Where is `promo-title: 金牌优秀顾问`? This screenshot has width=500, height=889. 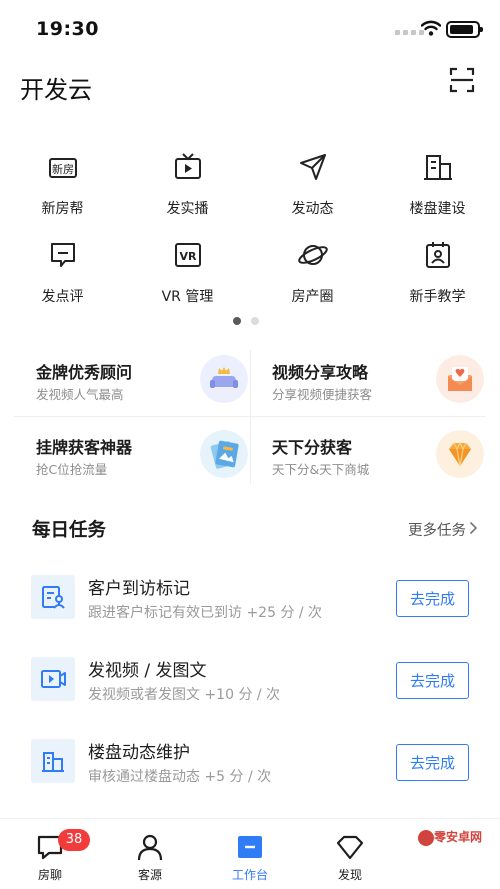
promo-title: 金牌优秀顾问 is located at coordinates (84, 372).